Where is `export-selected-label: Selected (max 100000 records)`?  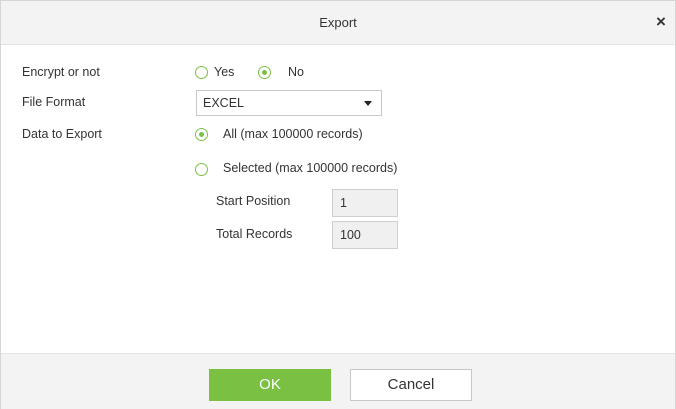
export-selected-label: Selected (max 100000 records) is located at coordinates (310, 168).